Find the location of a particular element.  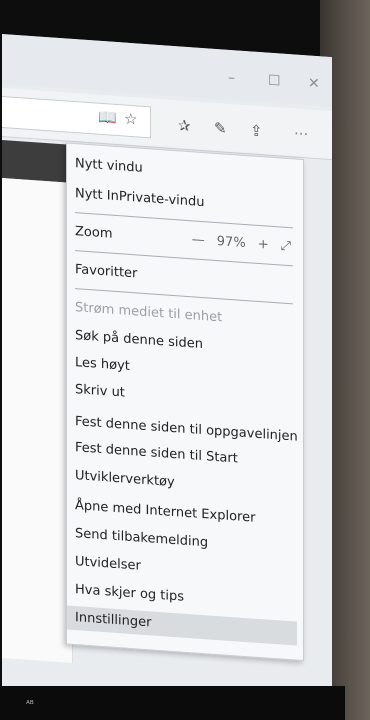

page-content is located at coordinates (37, 420).